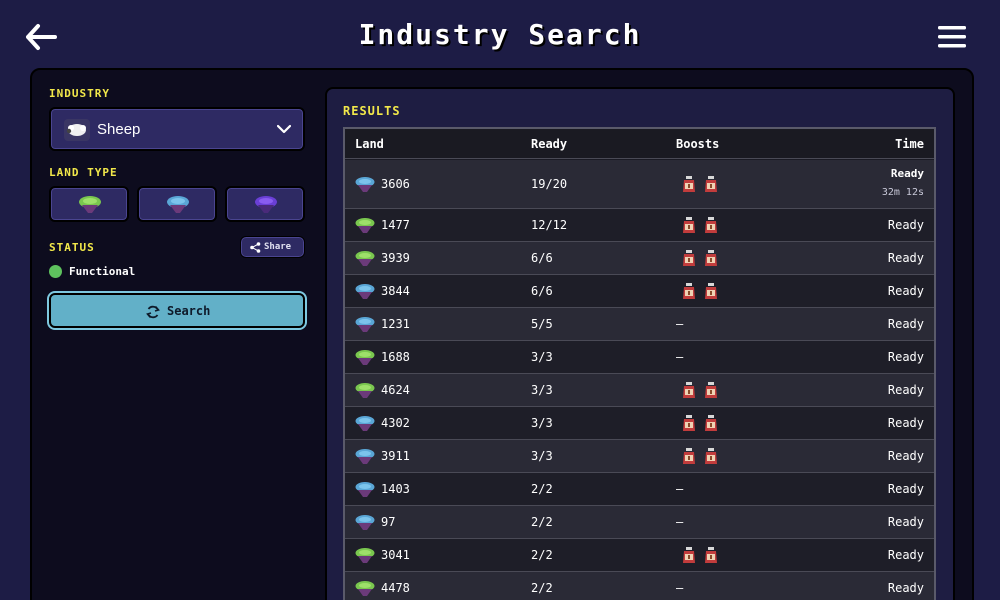 This screenshot has width=1000, height=600. I want to click on refresh-icon, so click(153, 312).